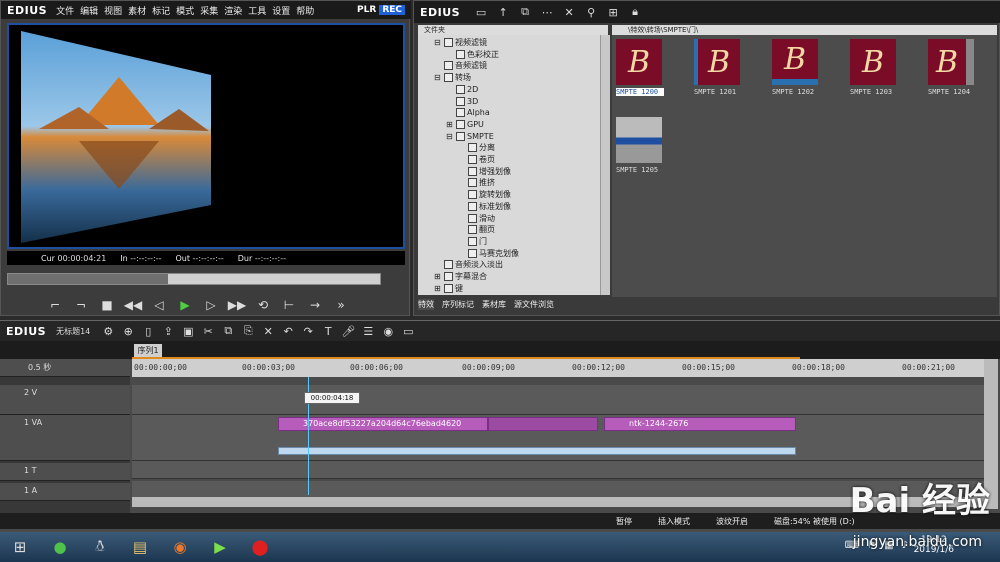  I want to click on menu-help: 帮助, so click(305, 10).